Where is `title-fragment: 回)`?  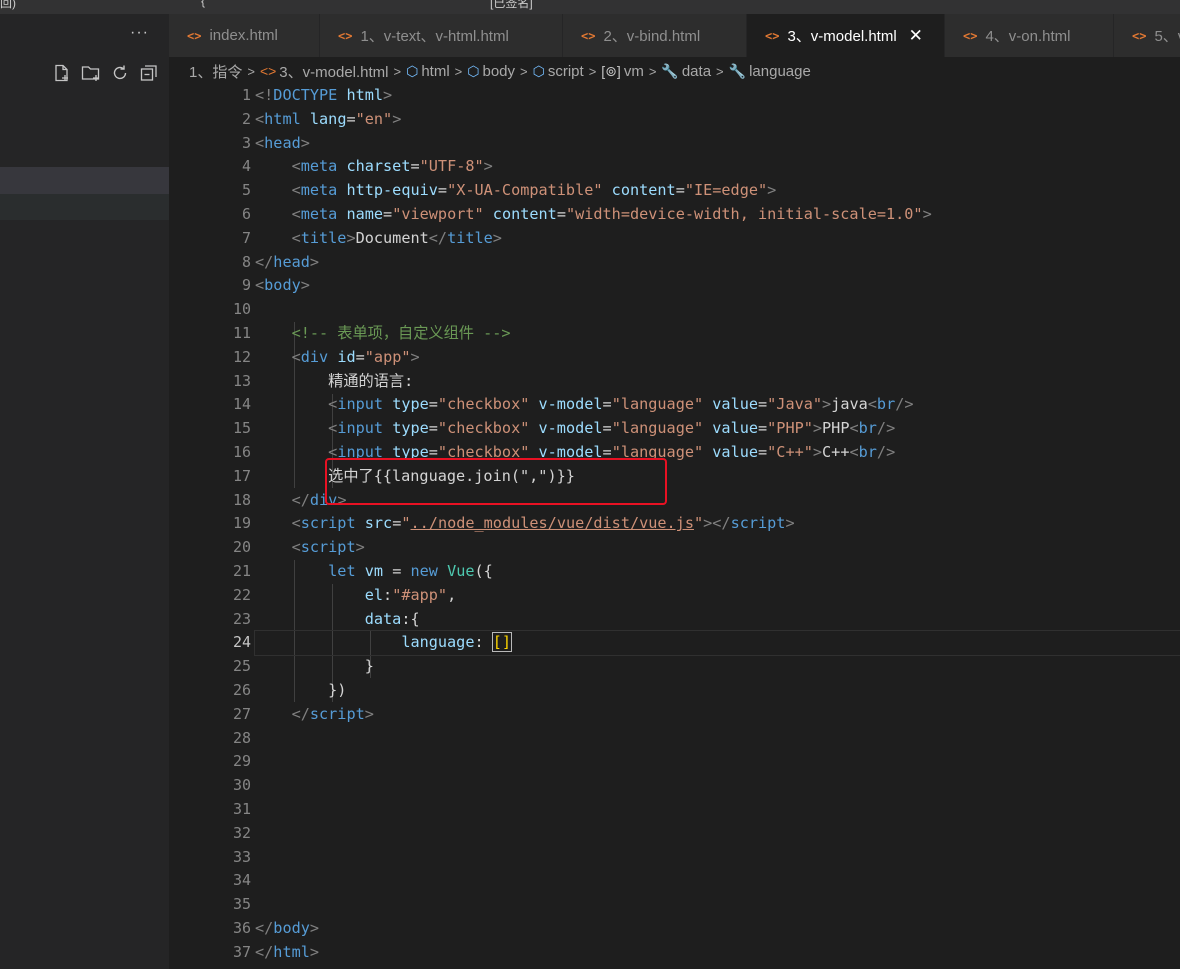 title-fragment: 回) is located at coordinates (8, 5).